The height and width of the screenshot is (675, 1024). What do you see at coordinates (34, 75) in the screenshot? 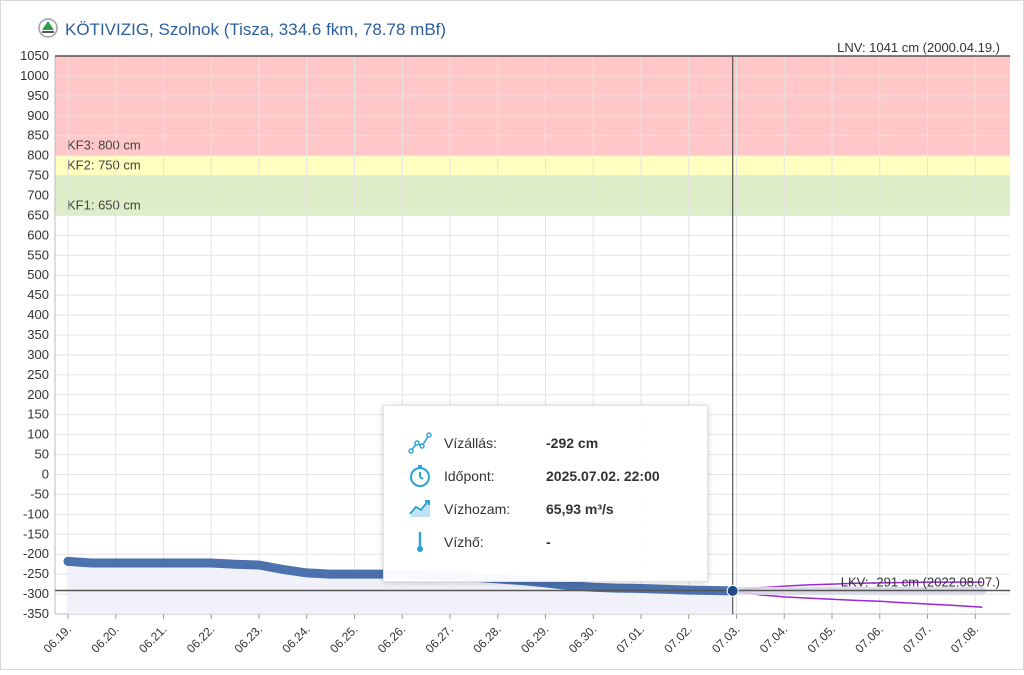
I see `y-tick-label: 1000` at bounding box center [34, 75].